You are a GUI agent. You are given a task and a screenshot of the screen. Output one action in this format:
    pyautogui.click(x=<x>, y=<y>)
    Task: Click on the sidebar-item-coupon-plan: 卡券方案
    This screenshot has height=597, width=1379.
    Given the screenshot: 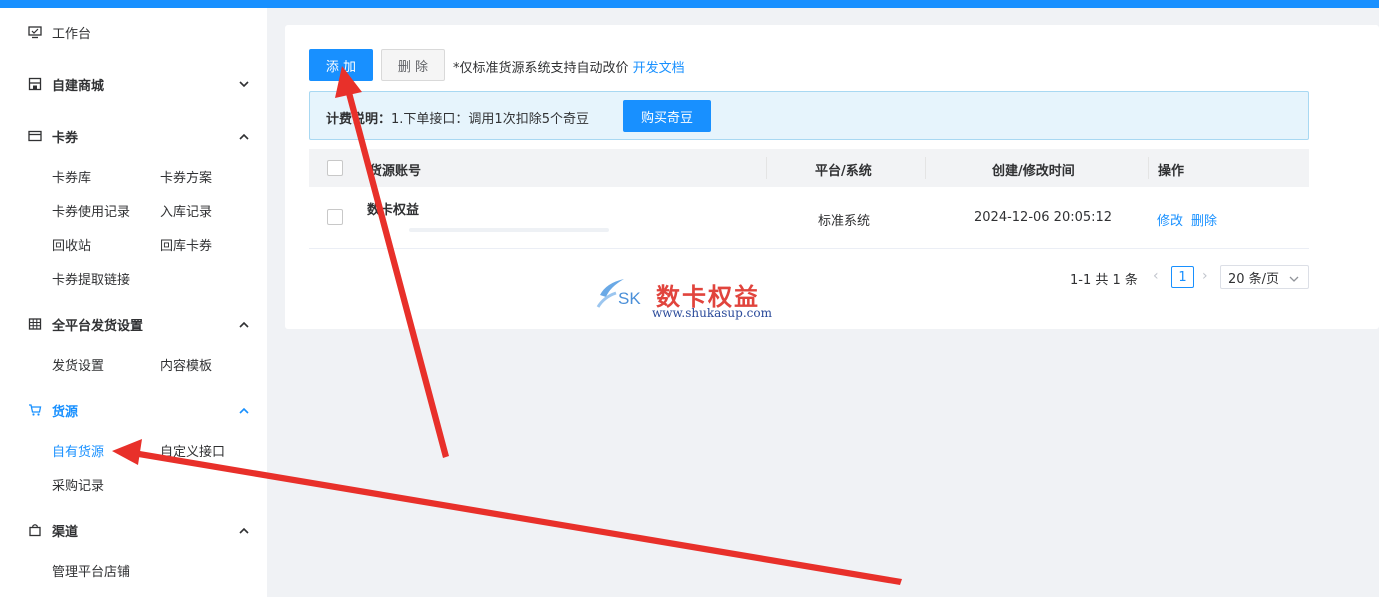 What is the action you would take?
    pyautogui.click(x=186, y=176)
    